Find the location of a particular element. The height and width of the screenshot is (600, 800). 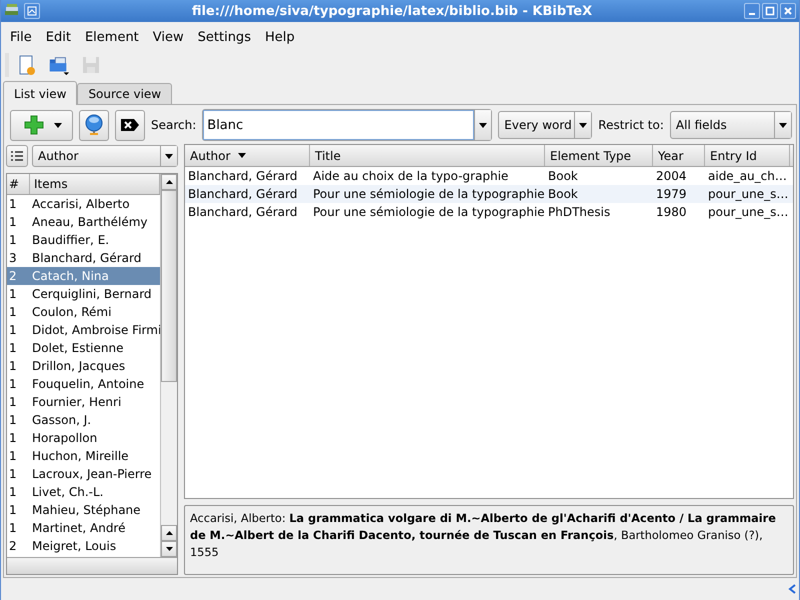

menu-item: Edit is located at coordinates (58, 37).